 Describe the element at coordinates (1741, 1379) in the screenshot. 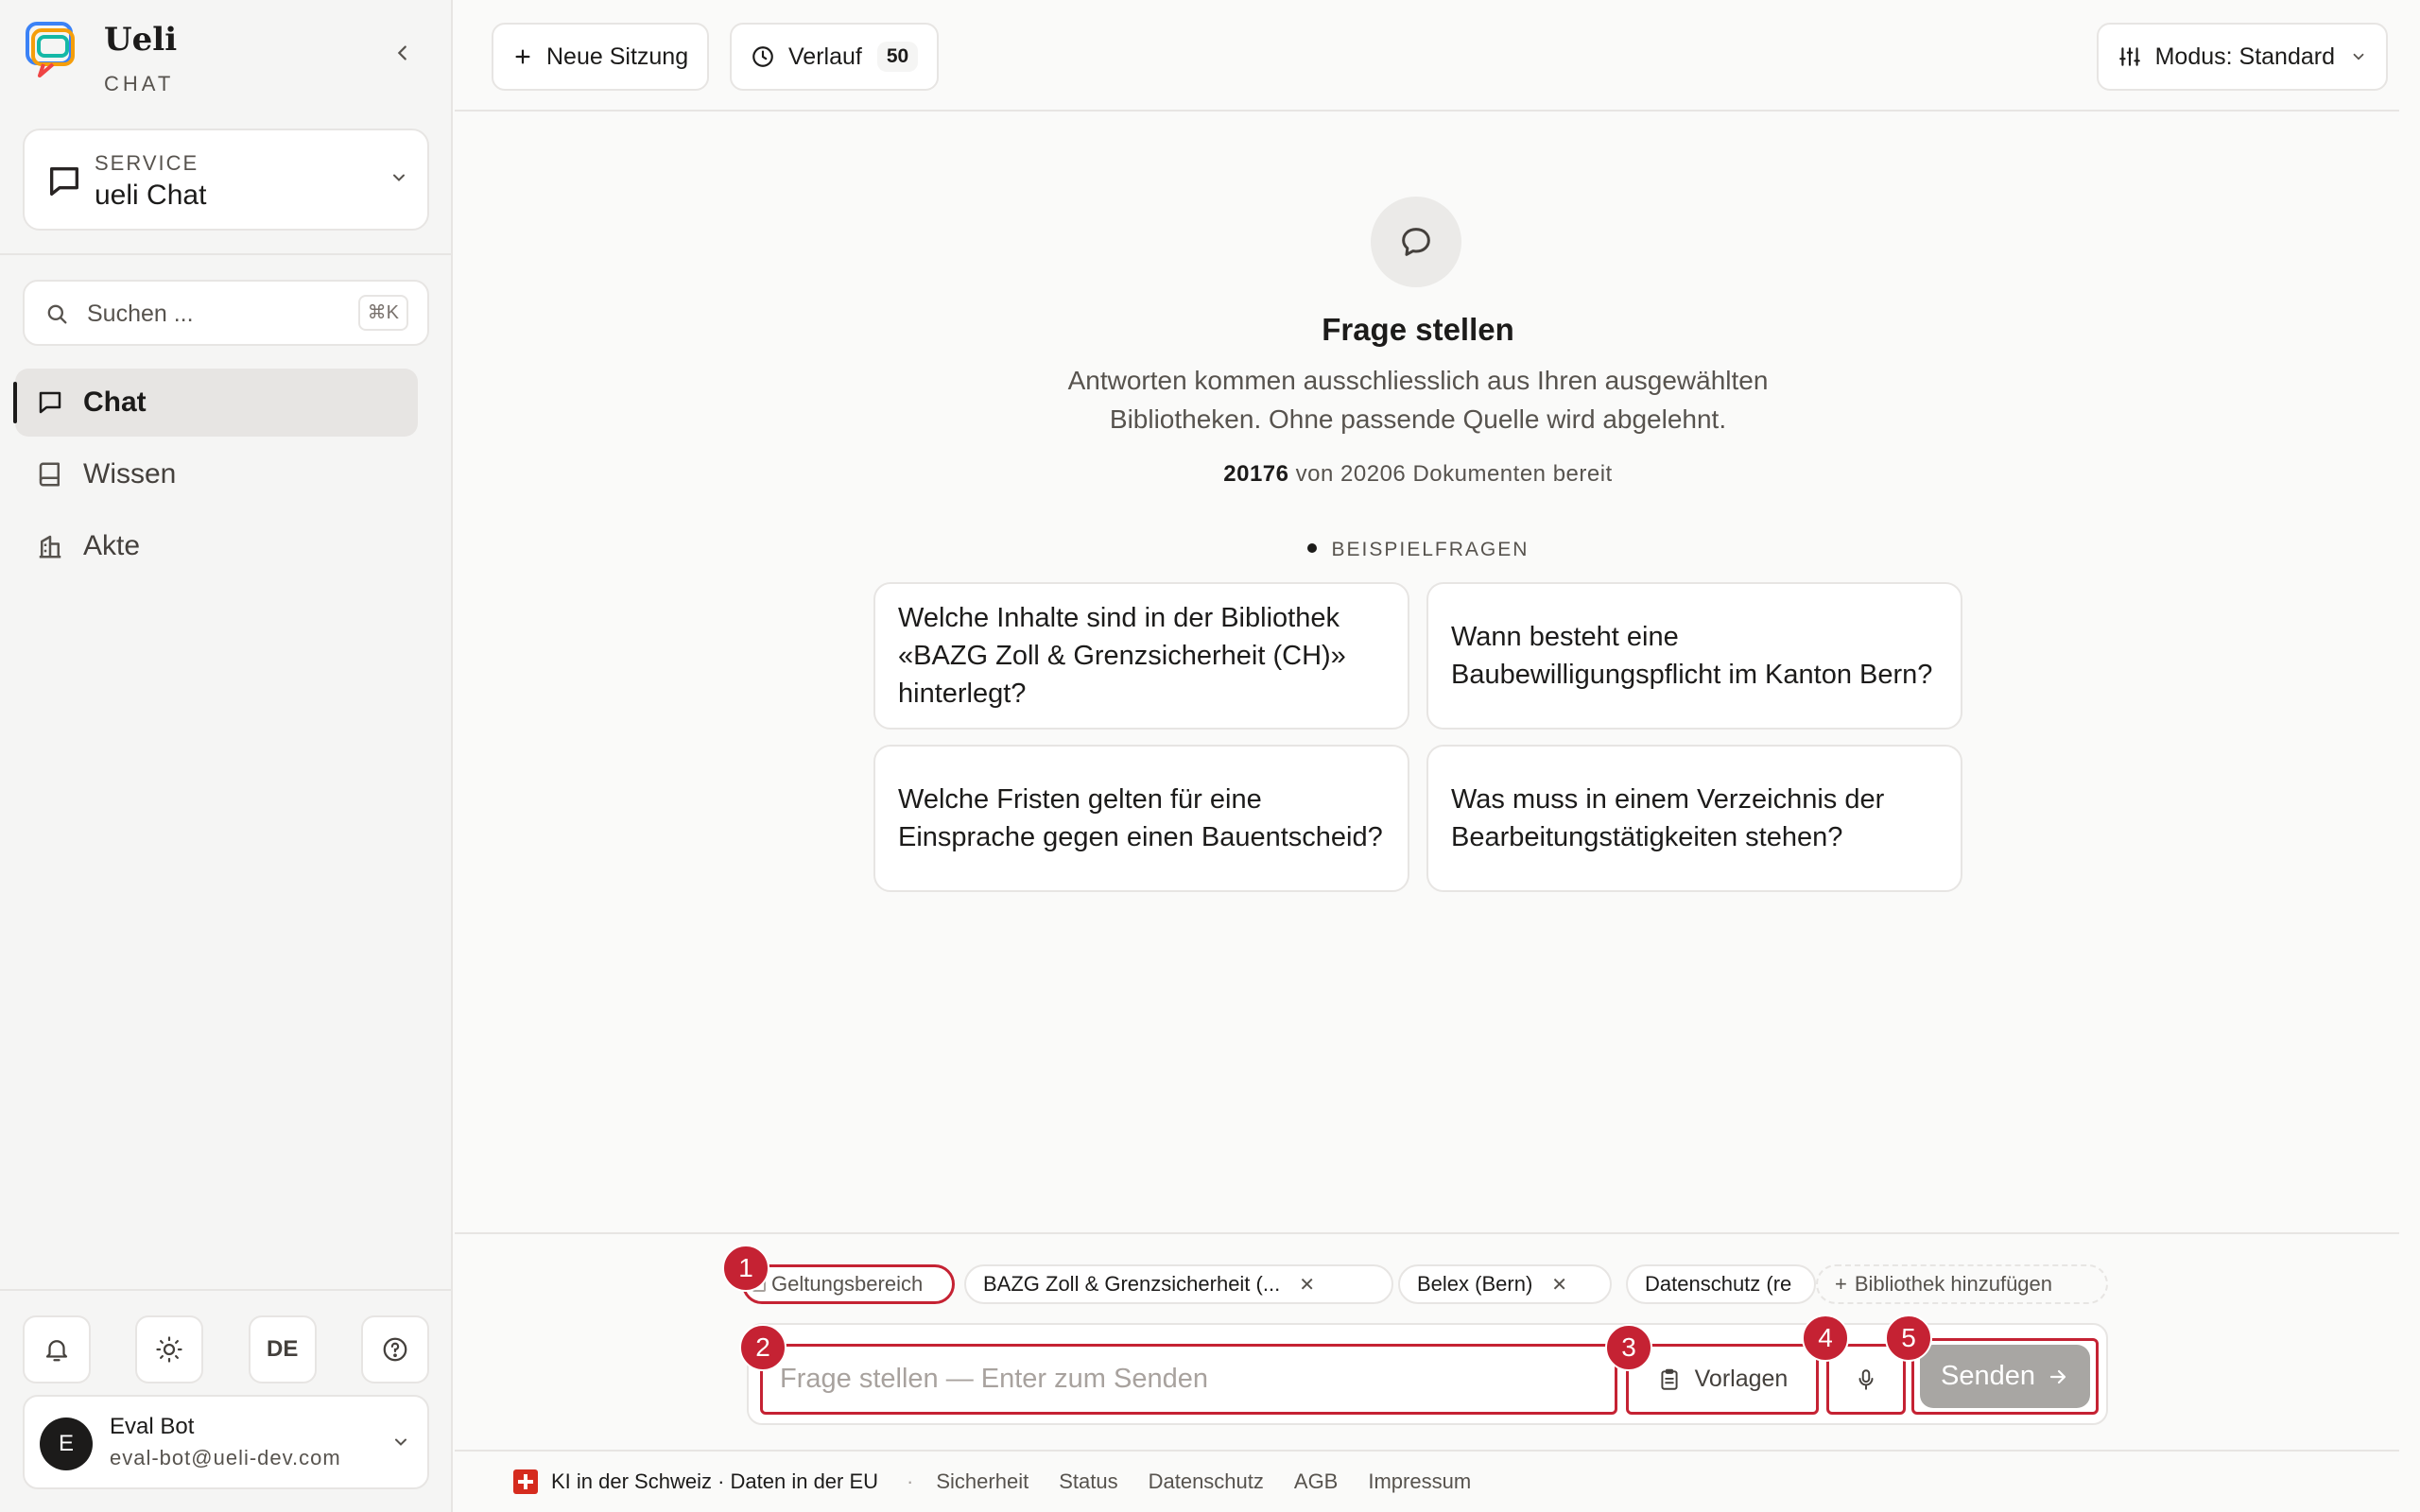

I see `templates-label: Vorlagen` at that location.